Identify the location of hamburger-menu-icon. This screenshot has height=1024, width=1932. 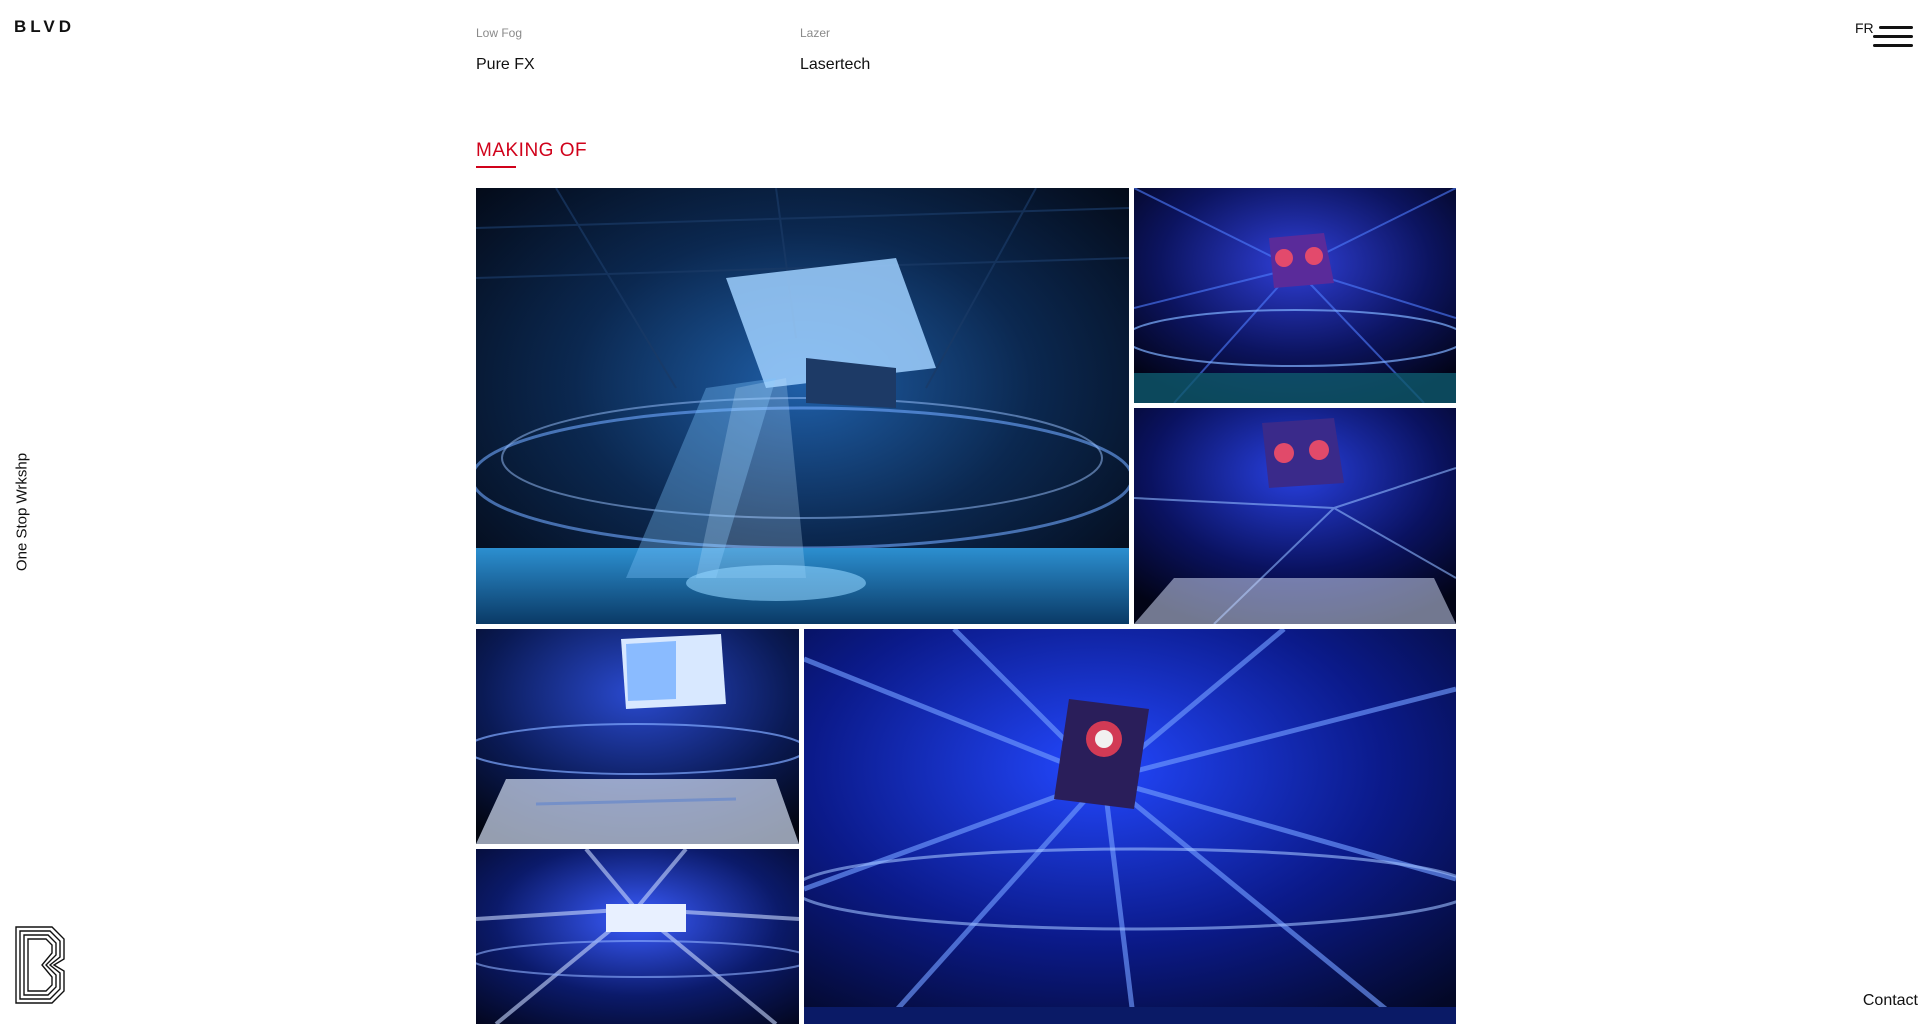
(1893, 37).